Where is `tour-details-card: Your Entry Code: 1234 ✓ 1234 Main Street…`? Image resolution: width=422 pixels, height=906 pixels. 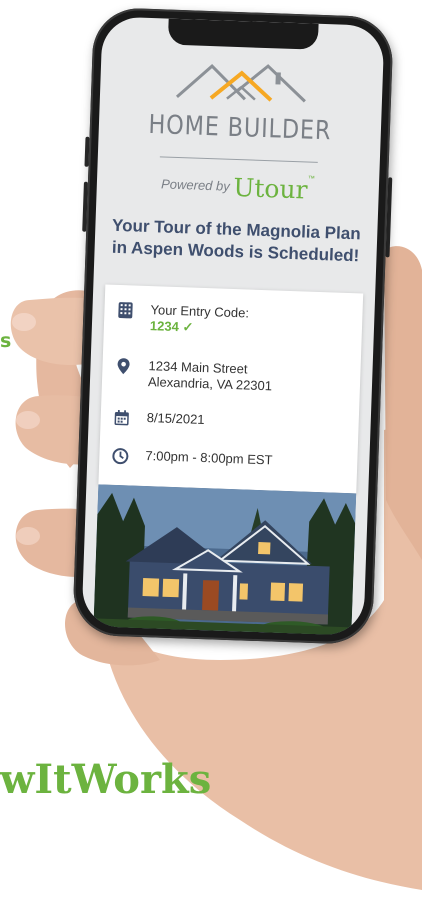
tour-details-card: Your Entry Code: 1234 ✓ 1234 Main Street… is located at coordinates (231, 389).